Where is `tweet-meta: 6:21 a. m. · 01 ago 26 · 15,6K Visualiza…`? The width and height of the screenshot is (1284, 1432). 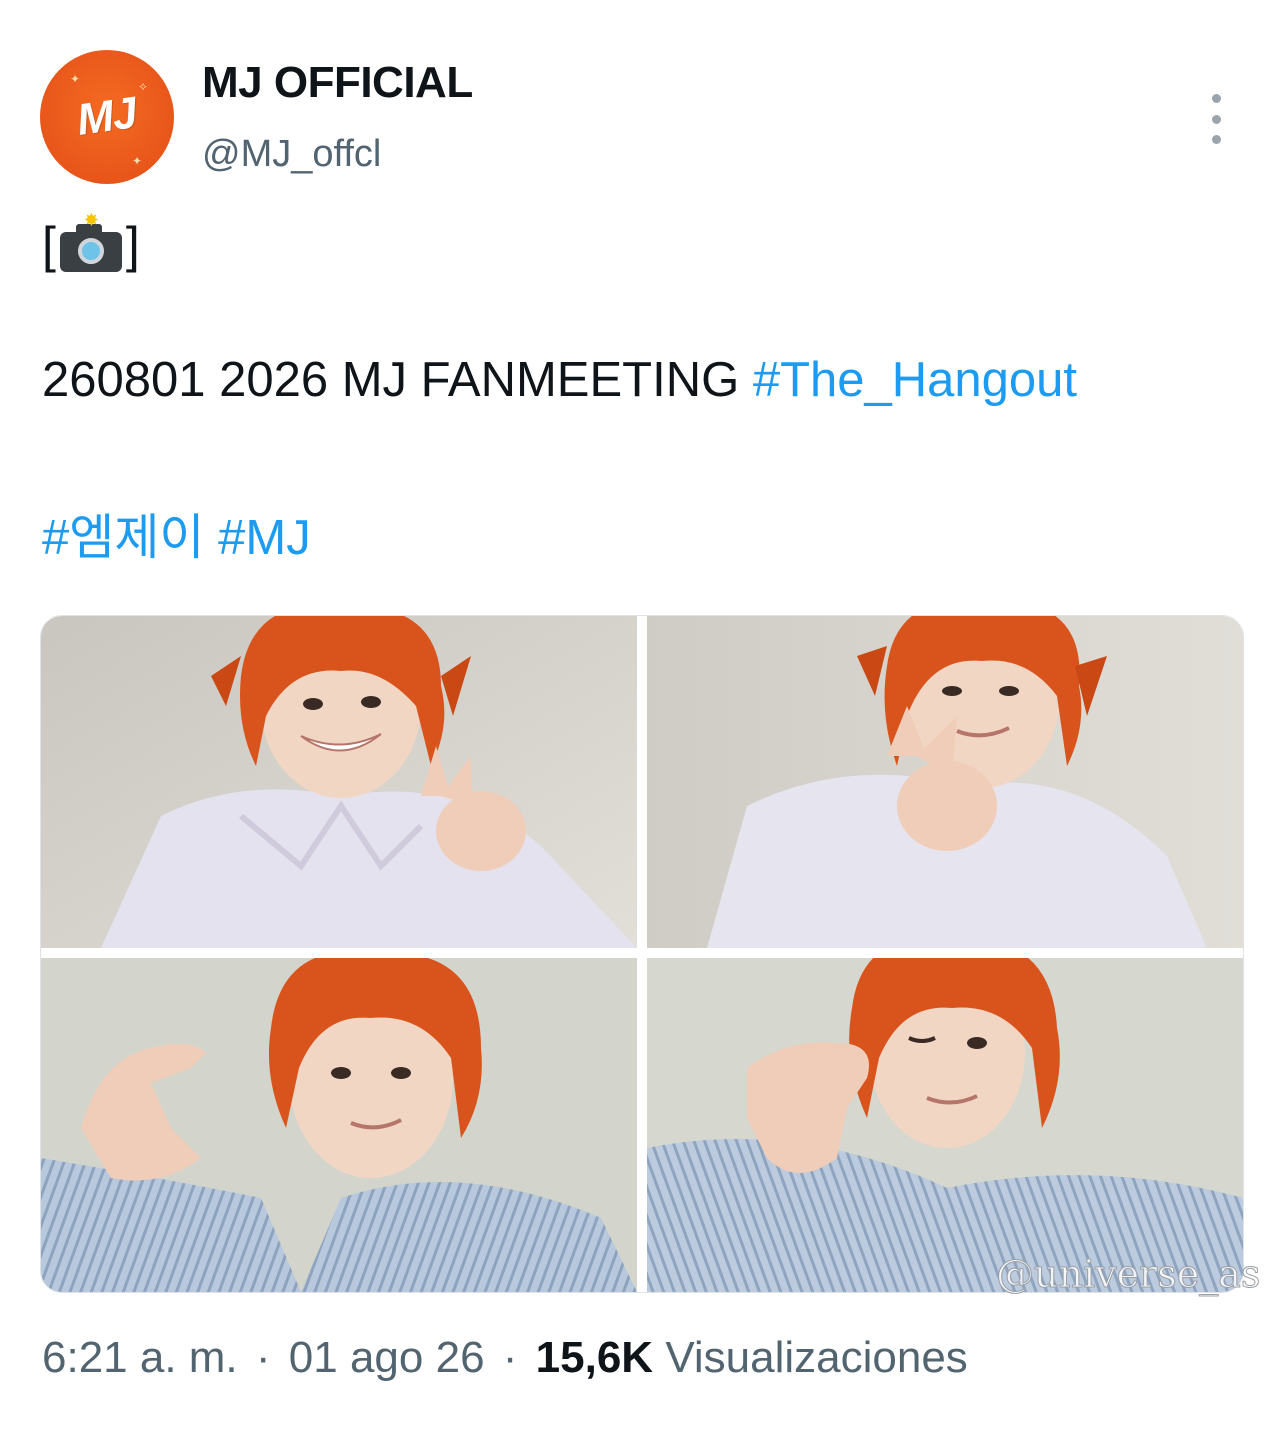 tweet-meta: 6:21 a. m. · 01 ago 26 · 15,6K Visualiza… is located at coordinates (505, 1358).